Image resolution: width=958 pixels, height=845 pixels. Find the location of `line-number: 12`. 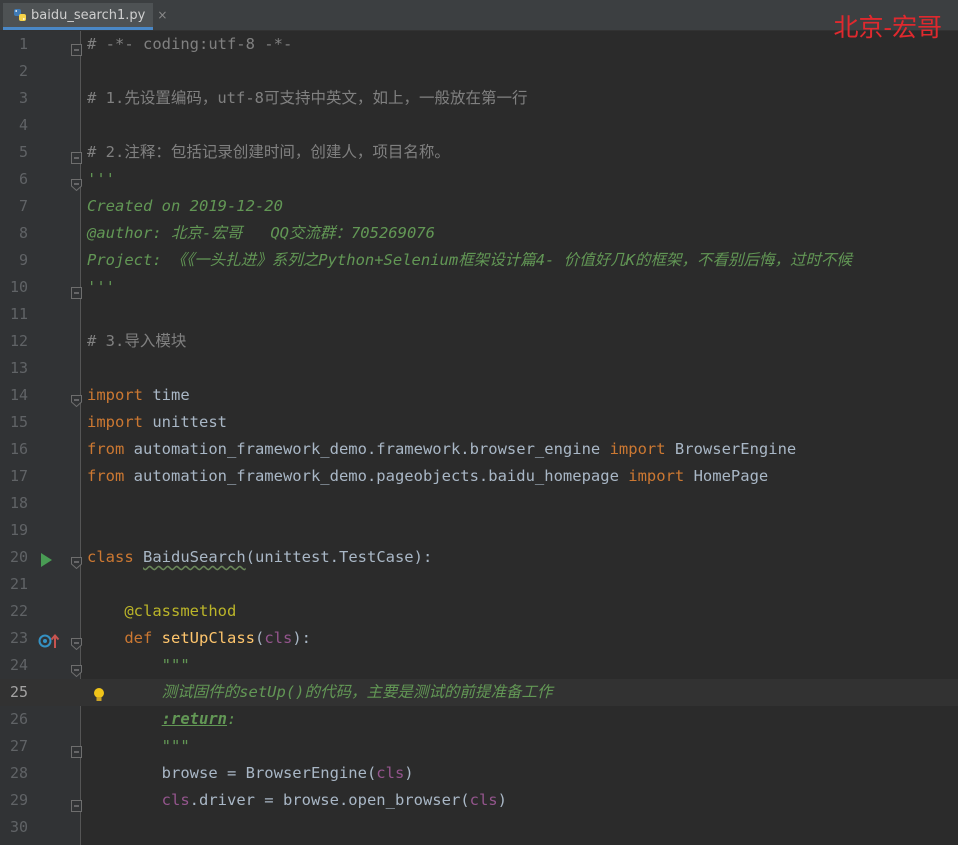

line-number: 12 is located at coordinates (18, 341).